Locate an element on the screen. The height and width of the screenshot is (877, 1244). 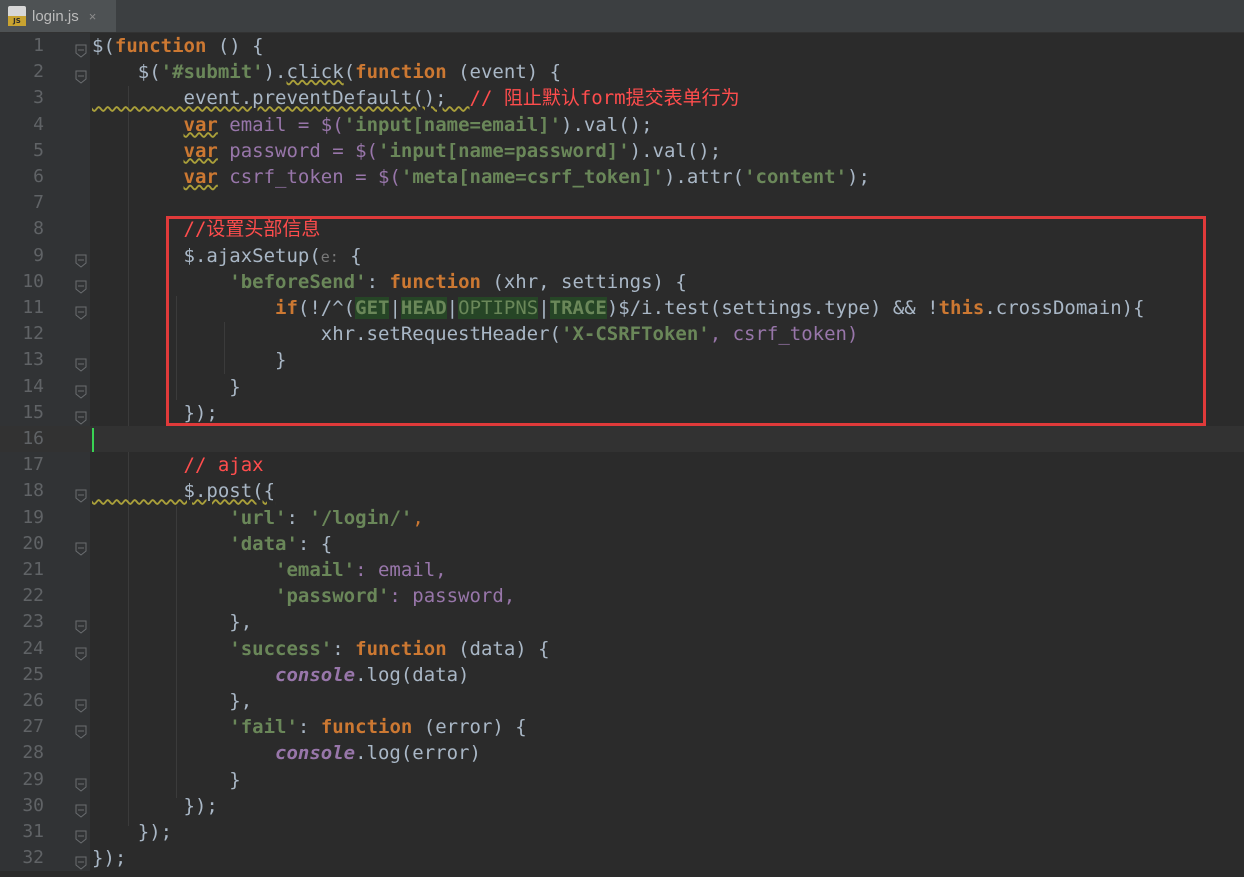
line-number: 31 is located at coordinates (33, 831).